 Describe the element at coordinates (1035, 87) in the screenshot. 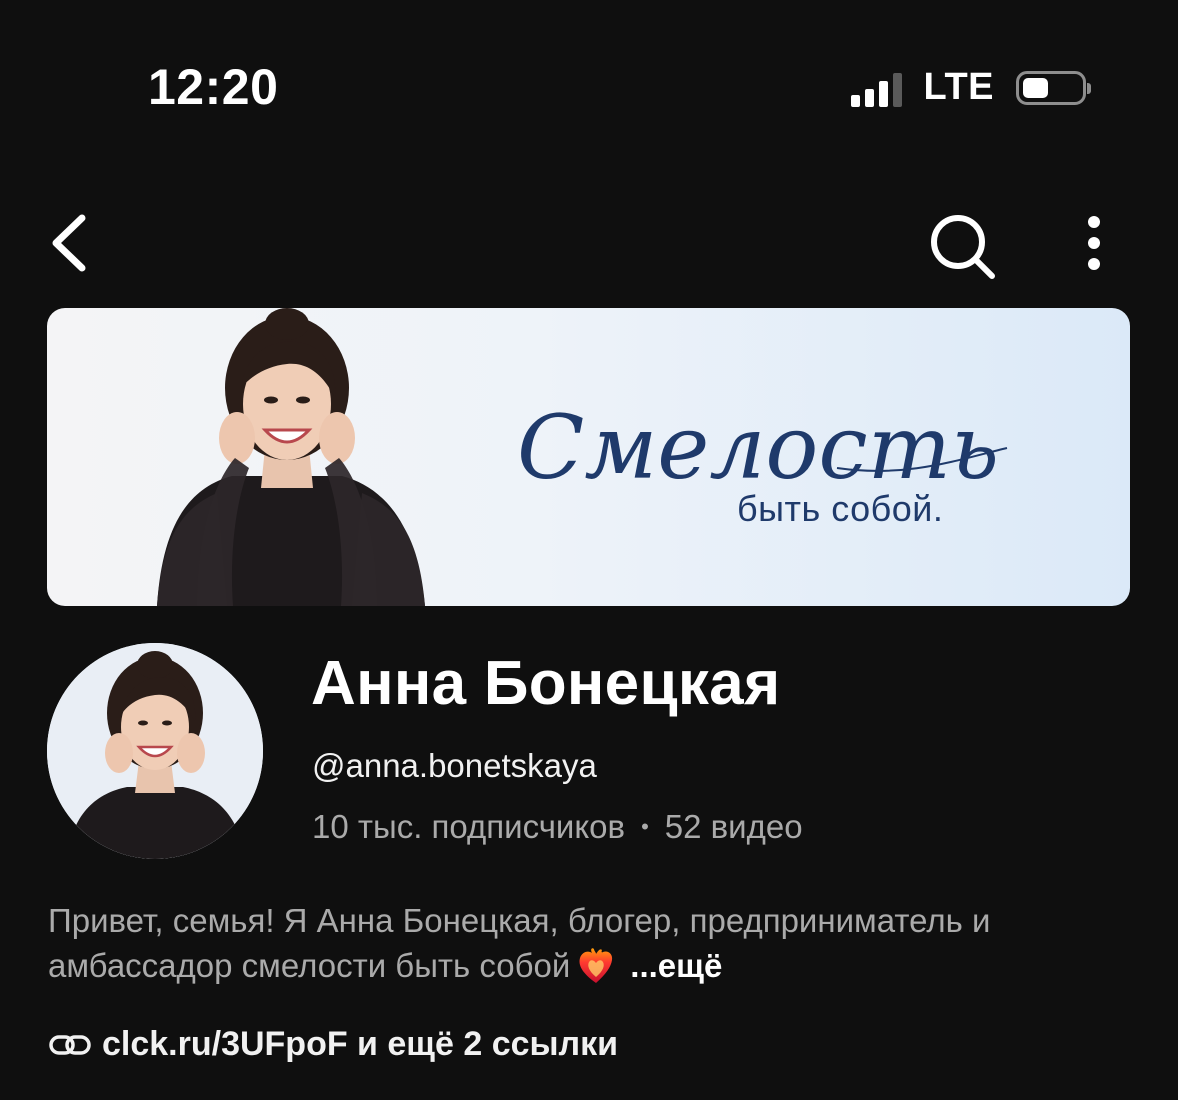

I see `battery-level` at that location.